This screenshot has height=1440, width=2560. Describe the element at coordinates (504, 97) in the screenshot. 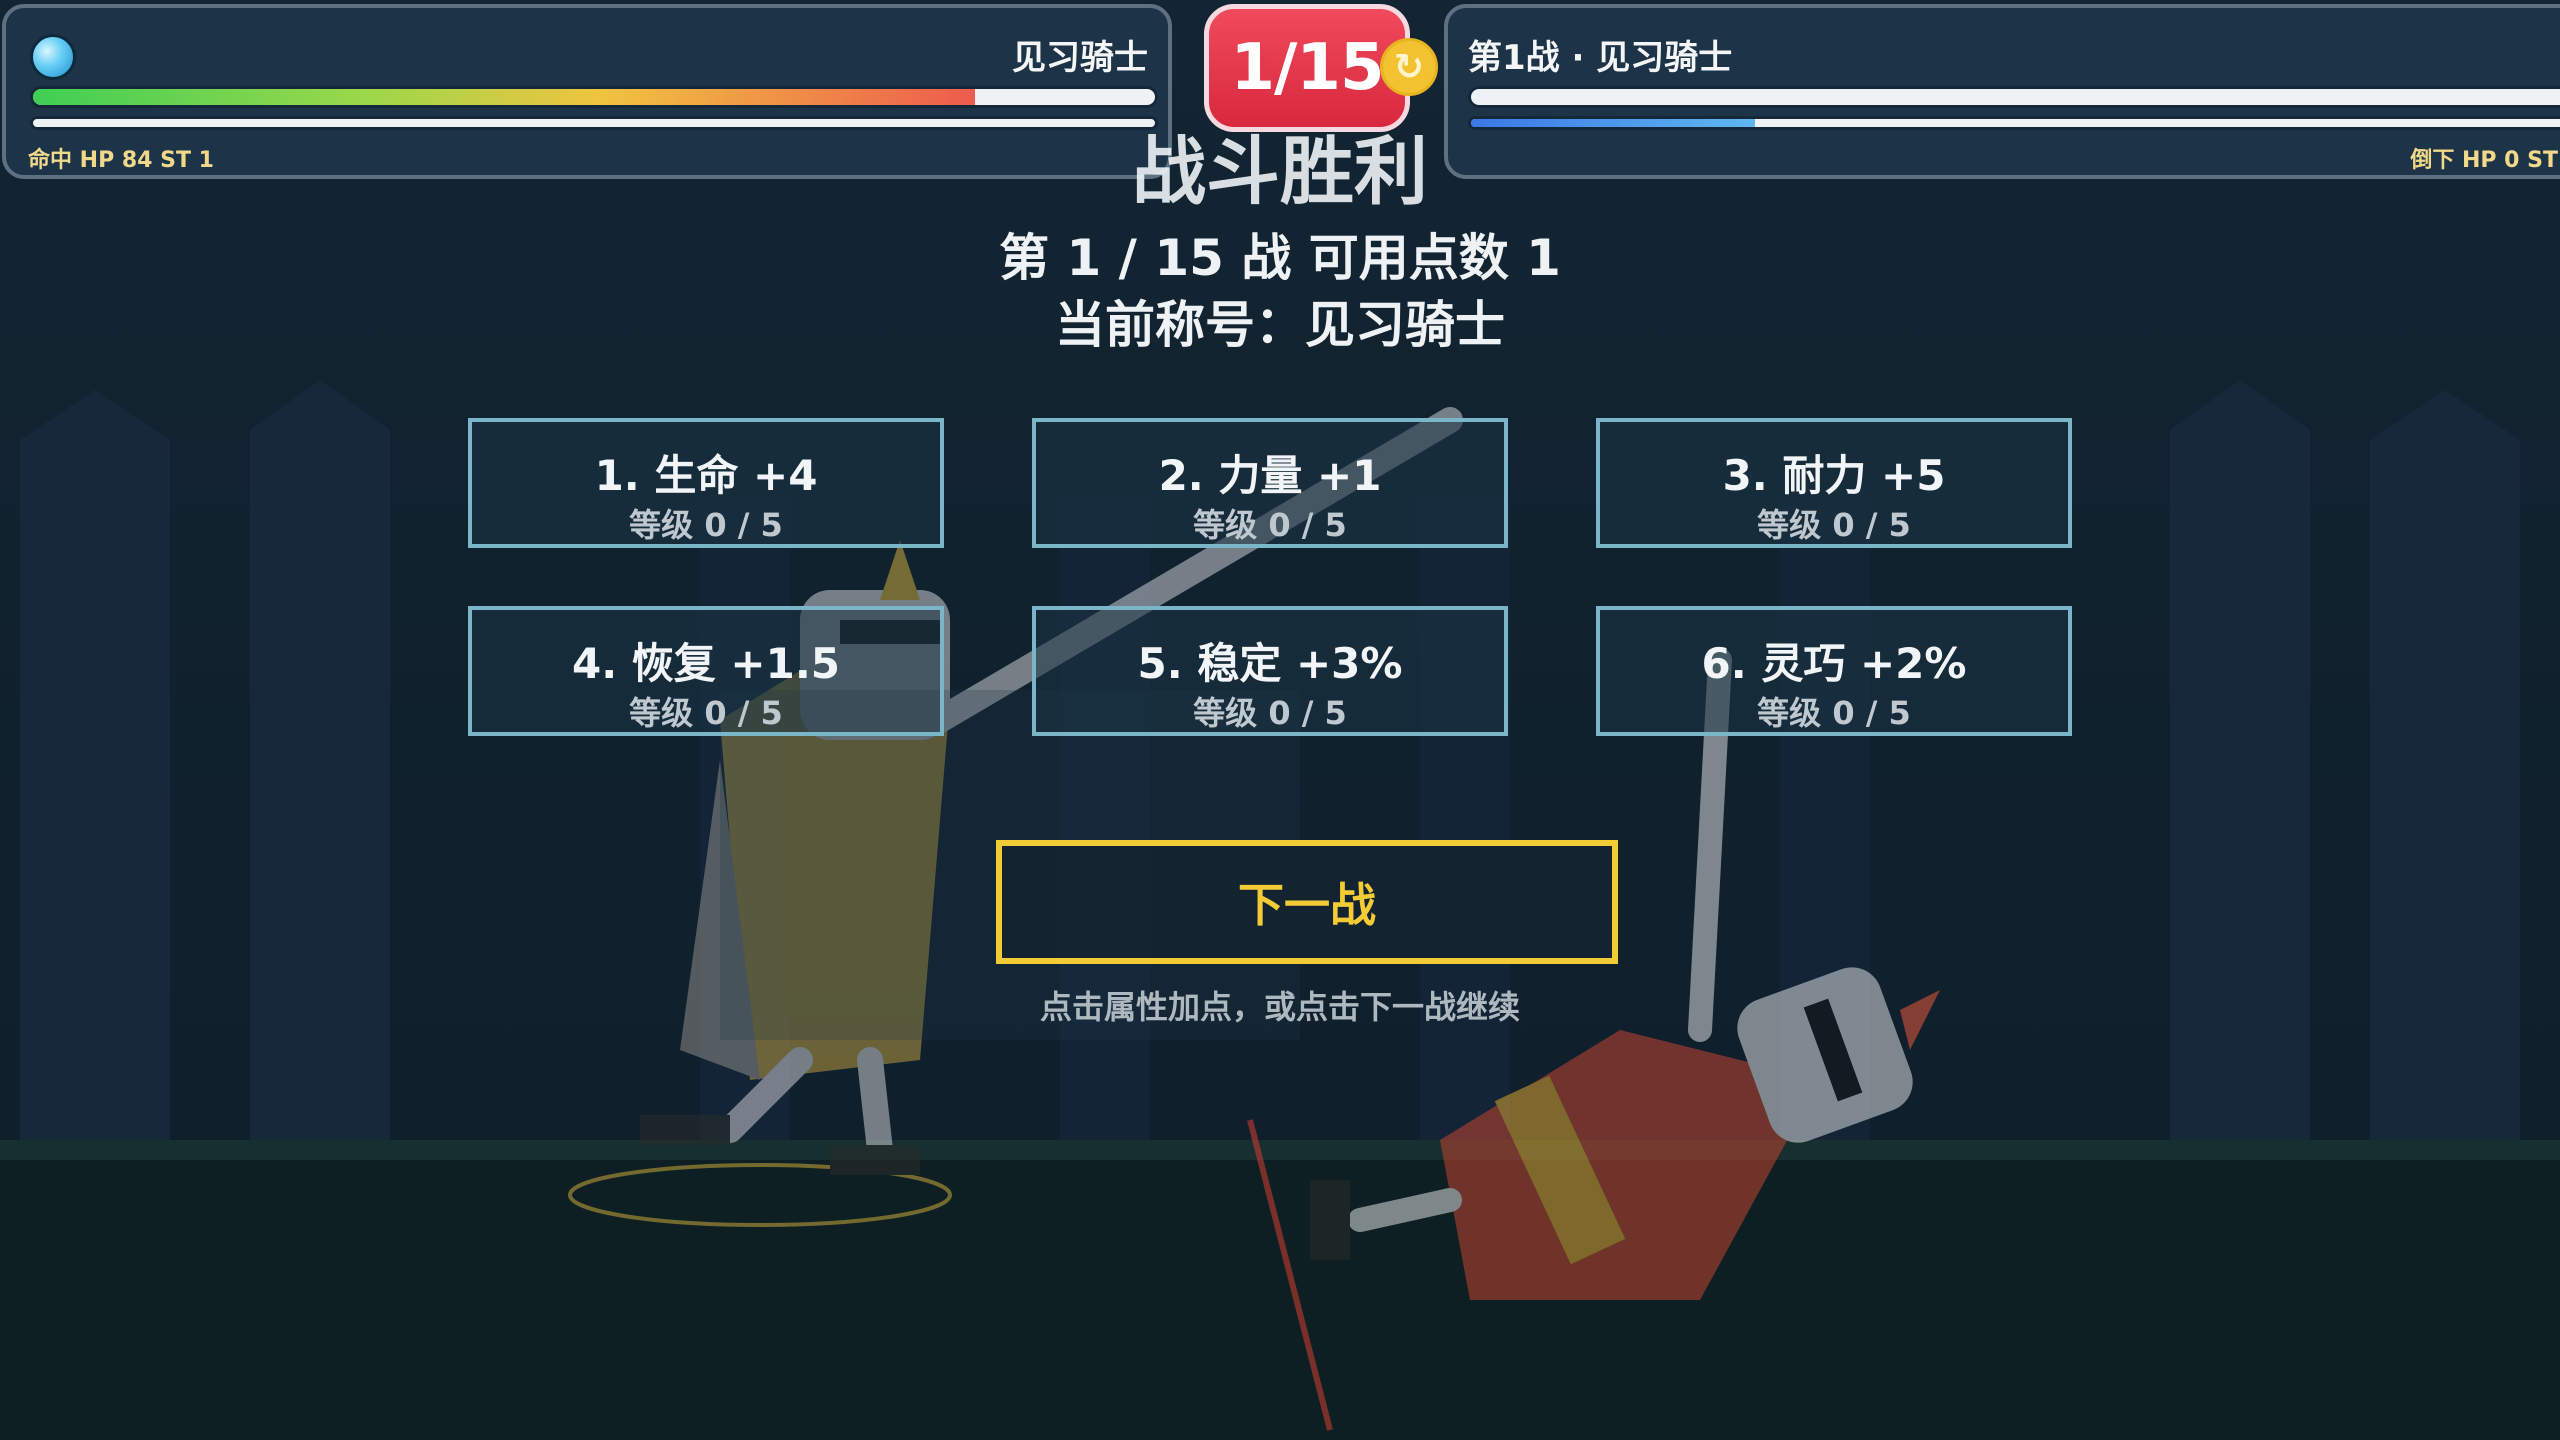

I see `player-hp-fill` at that location.